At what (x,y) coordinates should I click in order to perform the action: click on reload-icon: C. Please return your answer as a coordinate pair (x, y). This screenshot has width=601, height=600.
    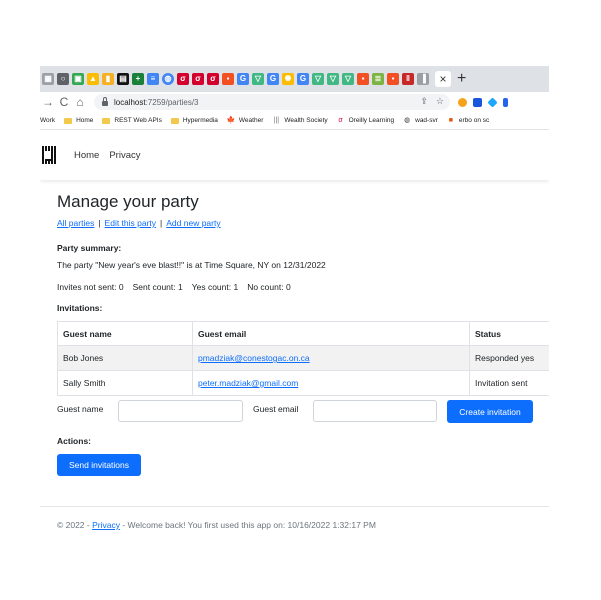
    Looking at the image, I should click on (64, 102).